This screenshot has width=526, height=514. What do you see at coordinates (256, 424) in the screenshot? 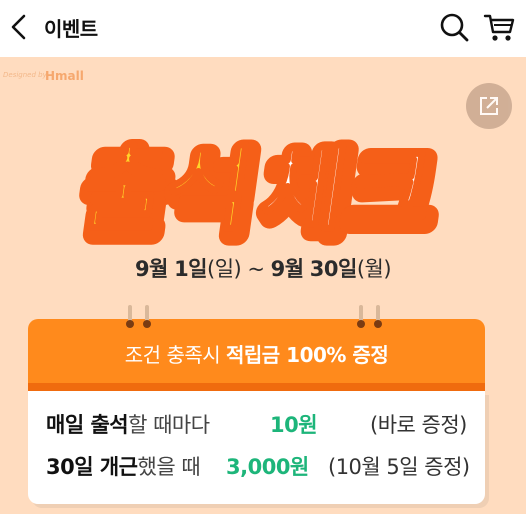
I see `reward-row-daily: 매일 출석할 때마다 10원 (바로 증정)` at bounding box center [256, 424].